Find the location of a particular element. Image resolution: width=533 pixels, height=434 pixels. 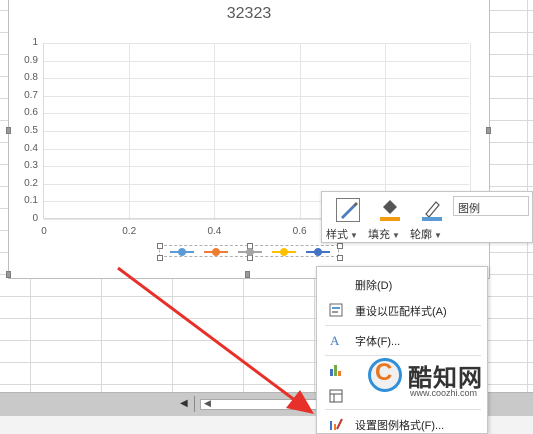

watermark-logo-icon: C is located at coordinates (385, 375).